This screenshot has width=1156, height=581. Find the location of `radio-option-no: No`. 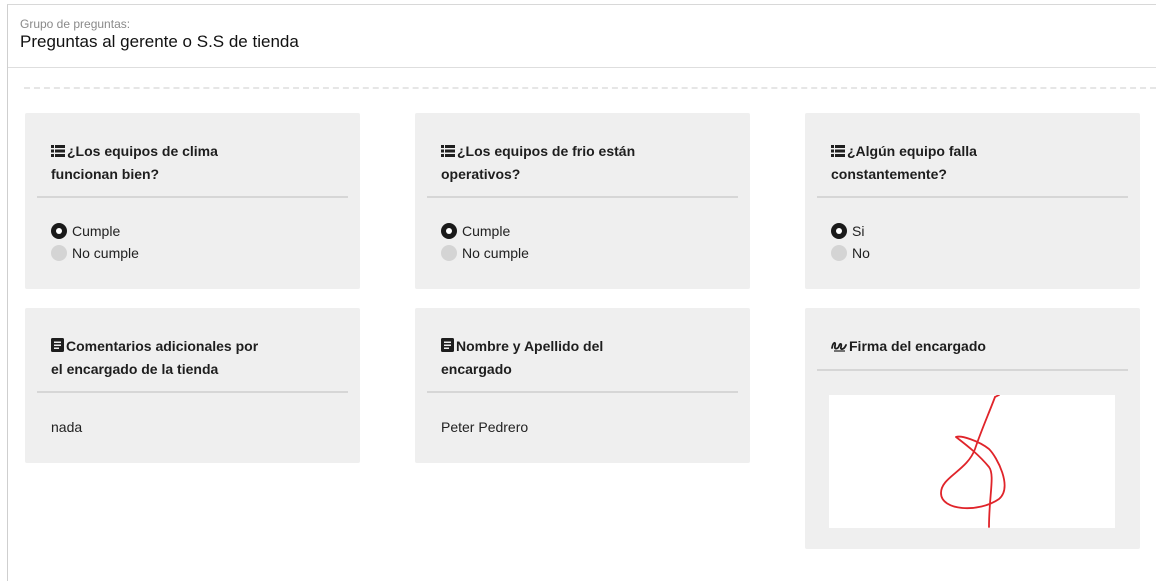

radio-option-no: No is located at coordinates (979, 253).